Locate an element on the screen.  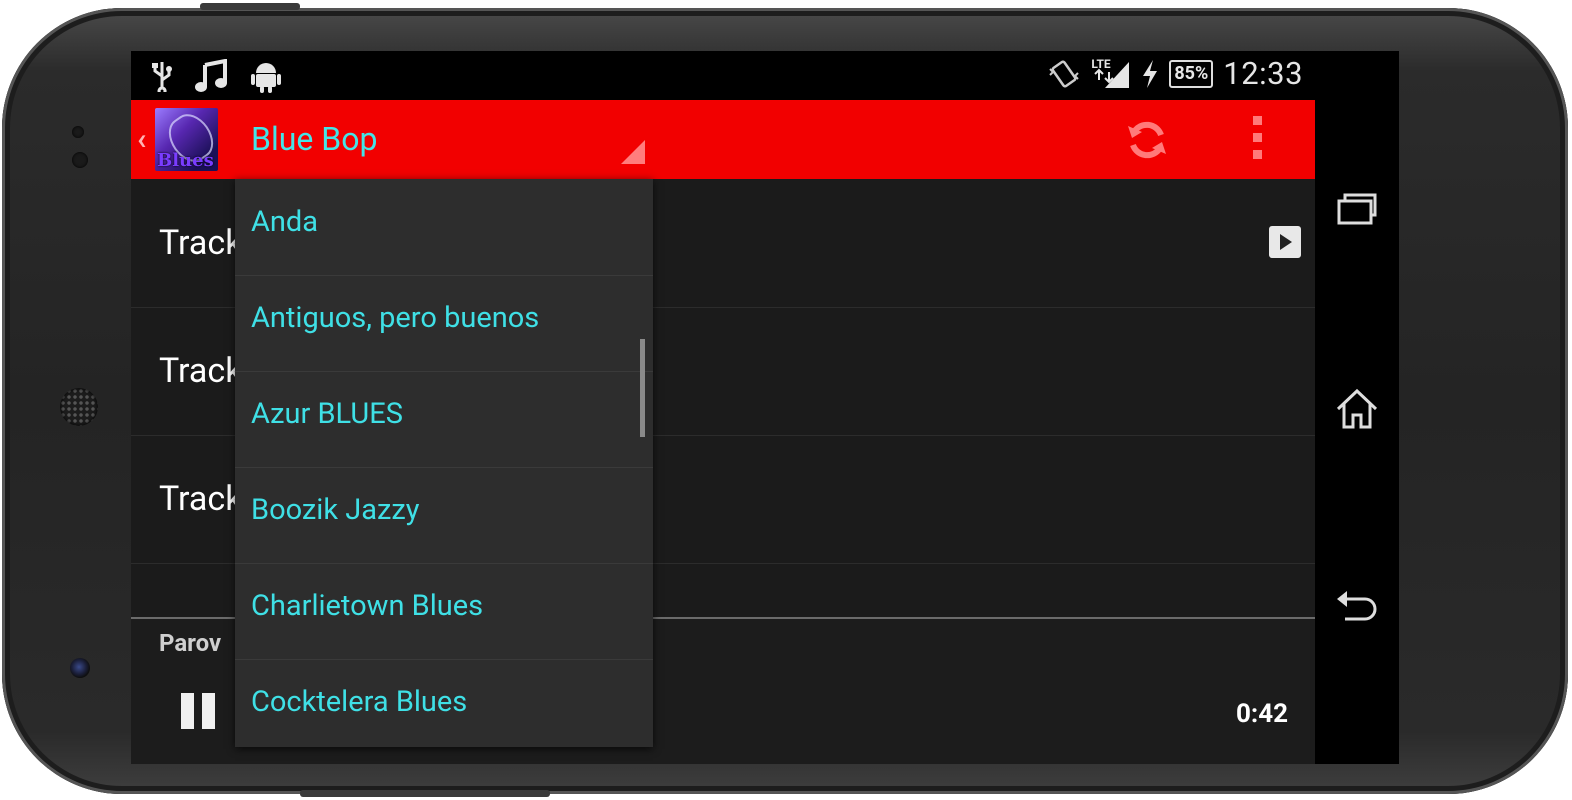
recent-apps-icon is located at coordinates (1357, 209).